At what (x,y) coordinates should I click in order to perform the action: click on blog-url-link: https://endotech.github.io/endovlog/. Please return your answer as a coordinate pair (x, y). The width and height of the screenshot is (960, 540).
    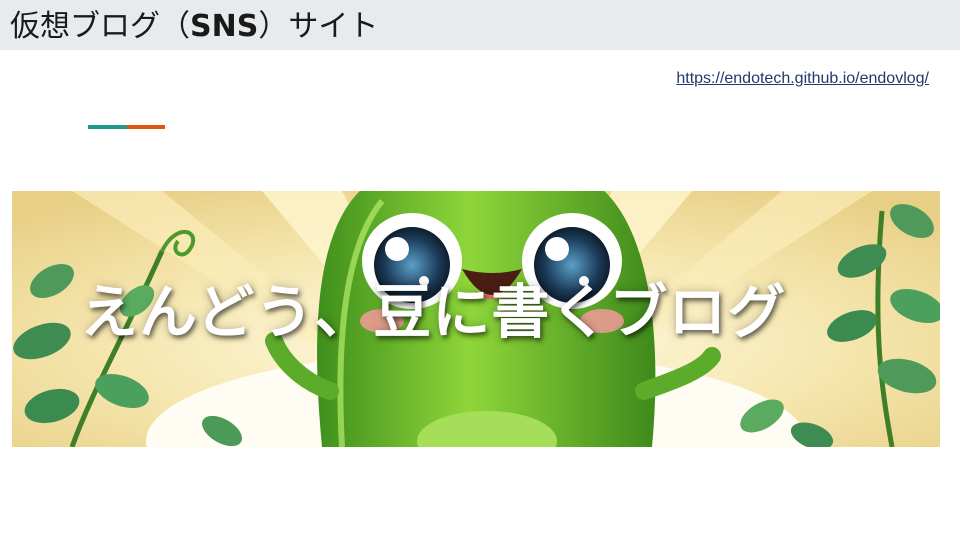
    Looking at the image, I should click on (802, 79).